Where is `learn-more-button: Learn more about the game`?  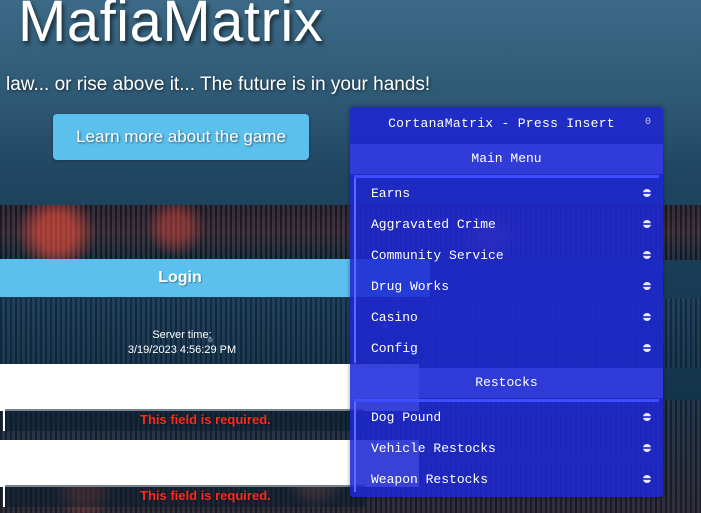 learn-more-button: Learn more about the game is located at coordinates (181, 137).